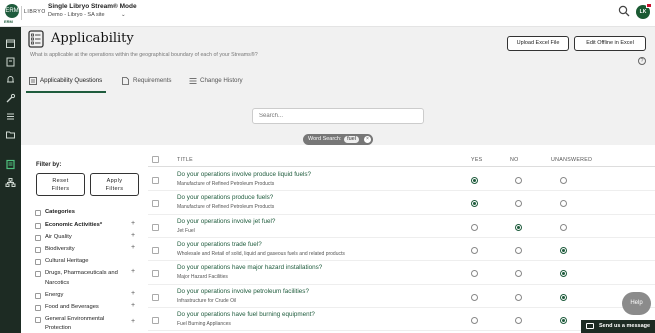 The height and width of the screenshot is (333, 655). I want to click on reset-filters-line1: Reset, so click(60, 181).